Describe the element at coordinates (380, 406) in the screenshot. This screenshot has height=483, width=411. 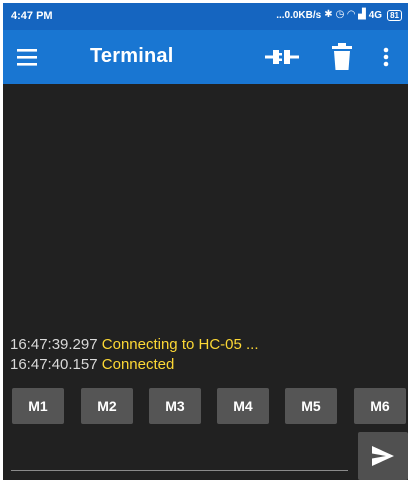
I see `macro-button-m6: M6` at that location.